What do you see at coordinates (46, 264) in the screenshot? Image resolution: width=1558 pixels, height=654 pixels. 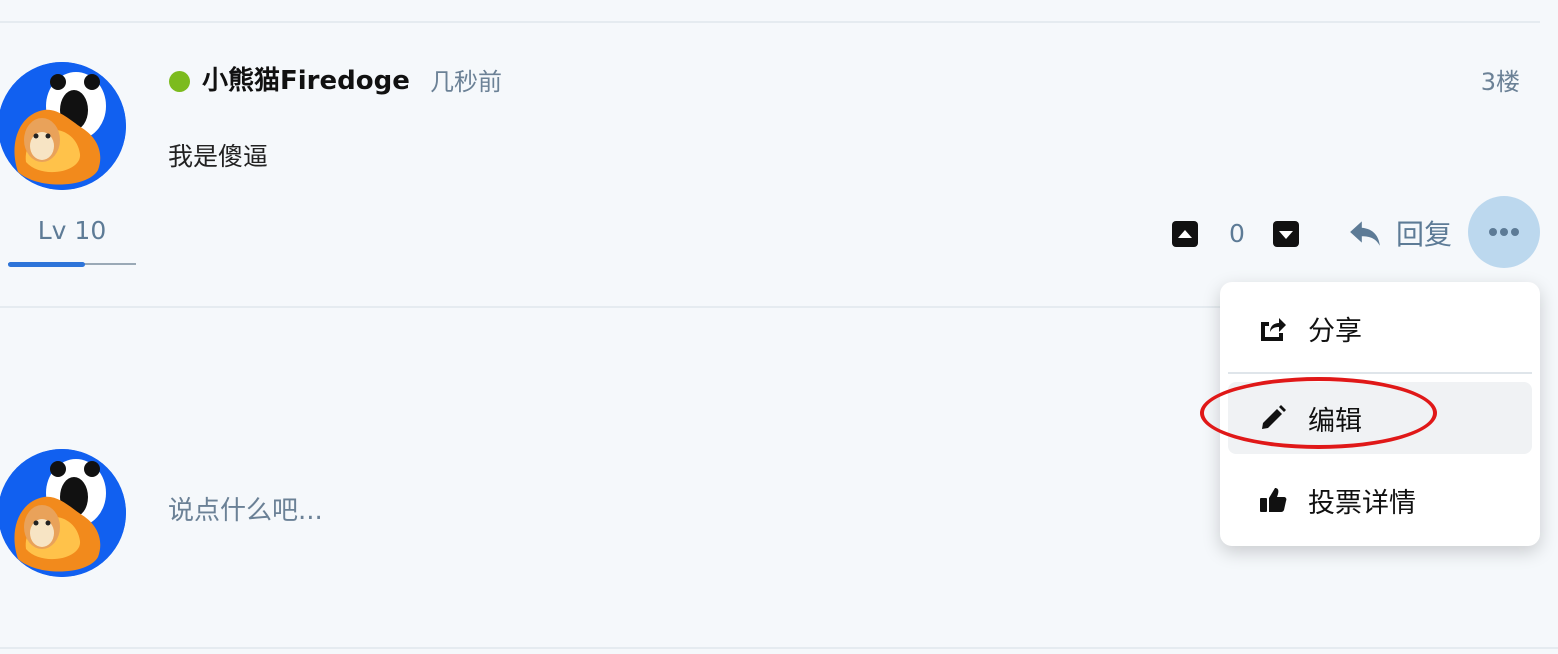 I see `level-progress-fill` at bounding box center [46, 264].